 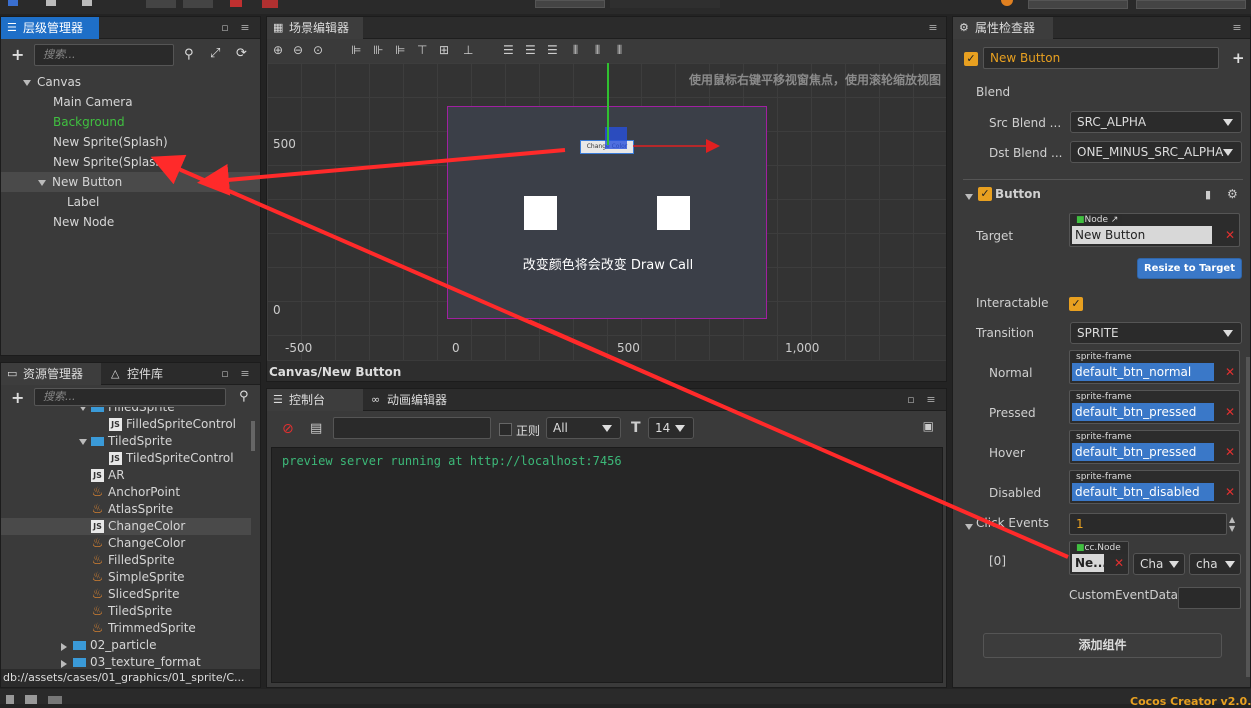 What do you see at coordinates (540, 213) in the screenshot?
I see `sprite-white-left` at bounding box center [540, 213].